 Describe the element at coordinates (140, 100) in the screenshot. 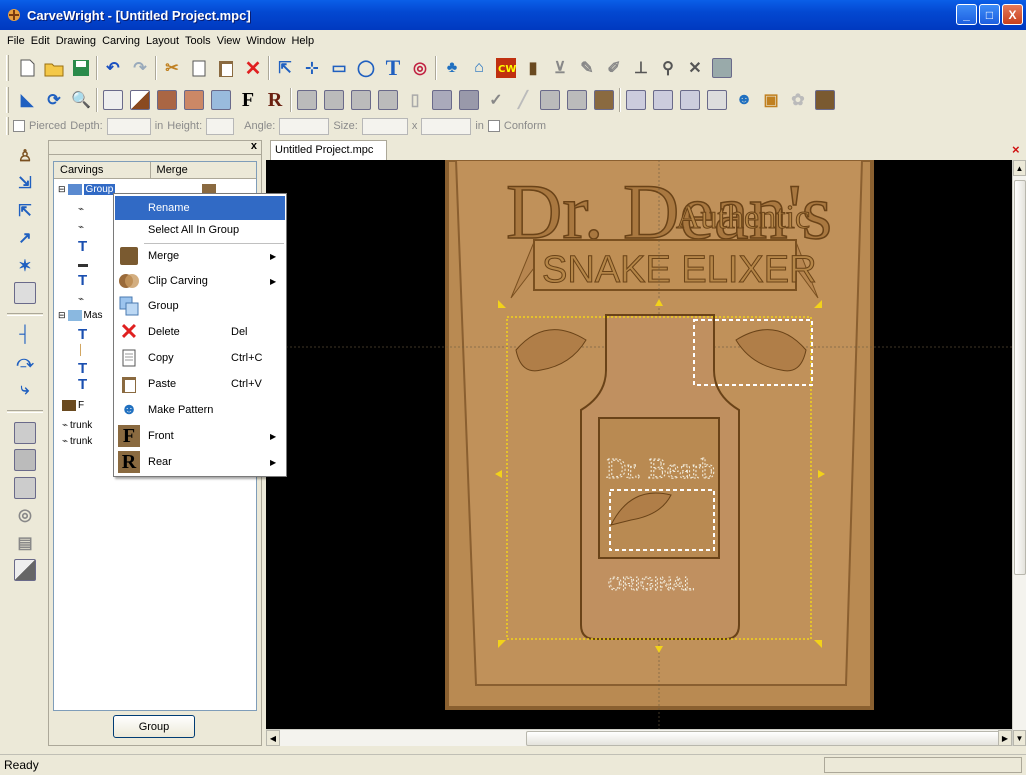

I see `slope-icon` at that location.